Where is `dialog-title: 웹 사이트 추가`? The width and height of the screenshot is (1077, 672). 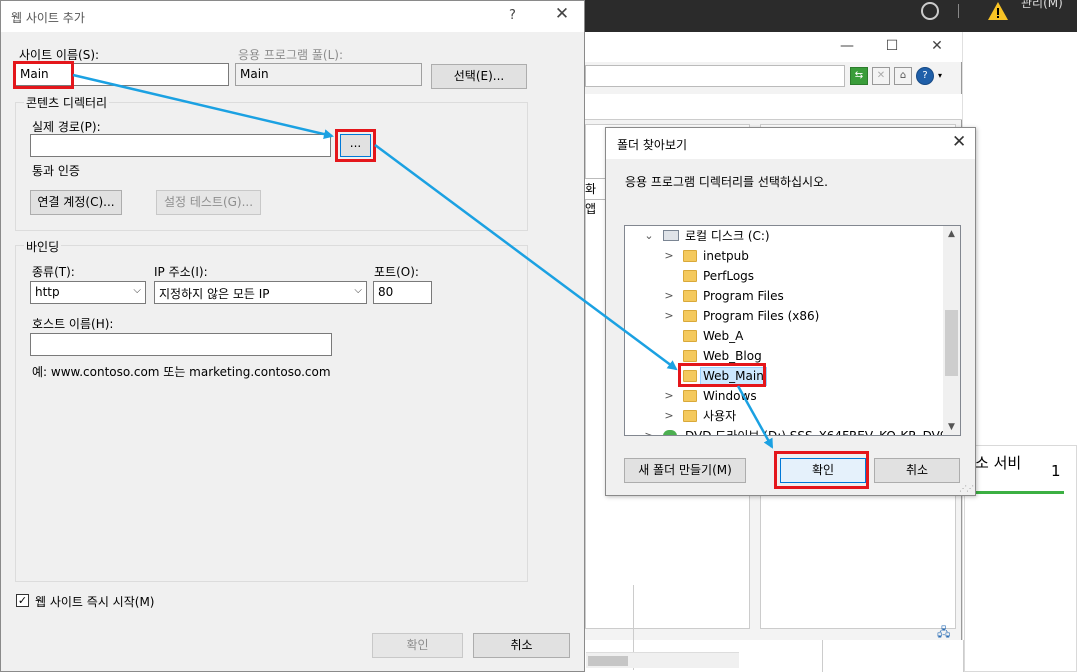
dialog-title: 웹 사이트 추가 is located at coordinates (48, 18).